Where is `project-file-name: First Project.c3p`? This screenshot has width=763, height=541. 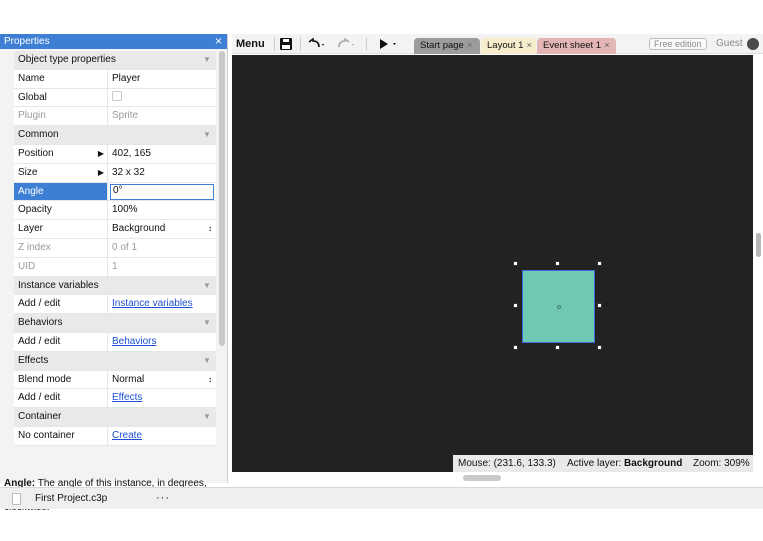 project-file-name: First Project.c3p is located at coordinates (71, 499).